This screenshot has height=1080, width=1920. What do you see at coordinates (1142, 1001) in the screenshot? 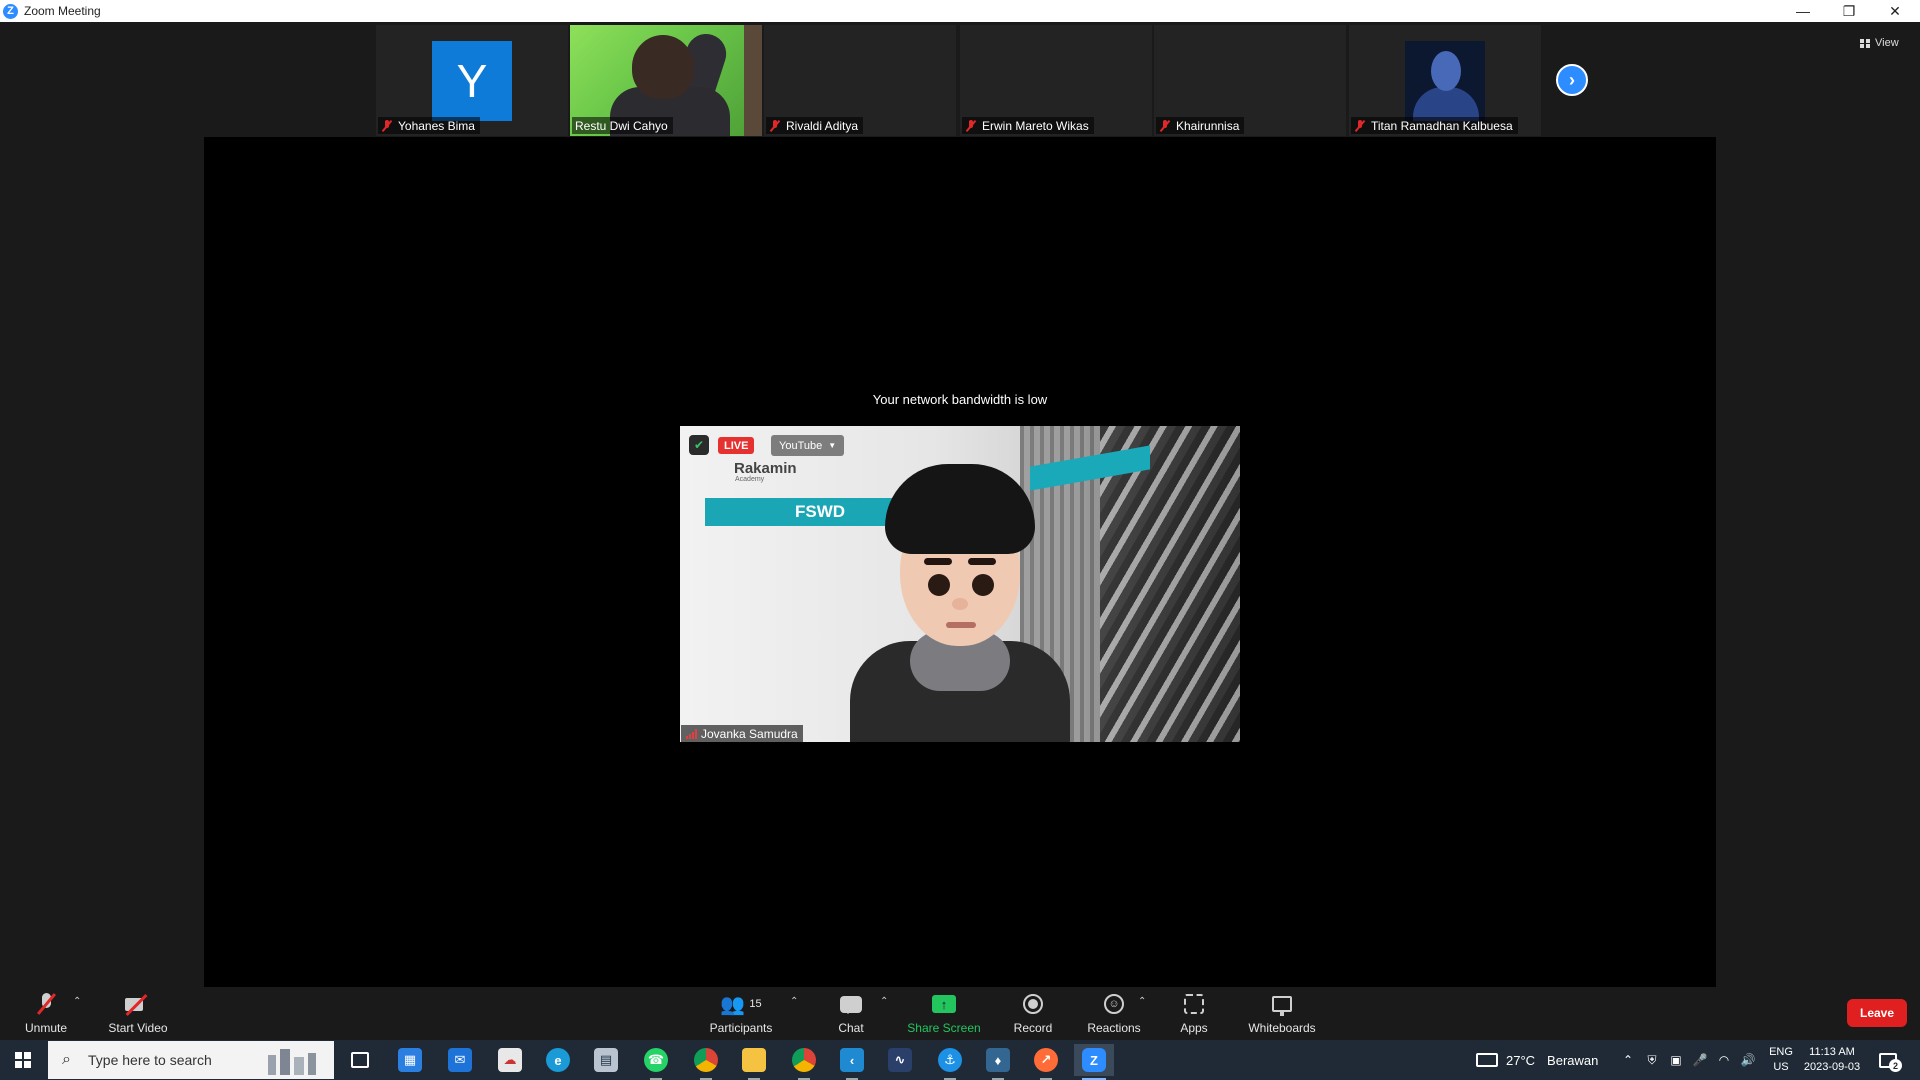
I see `reactions-options-caret-icon: ⌃` at bounding box center [1142, 1001].